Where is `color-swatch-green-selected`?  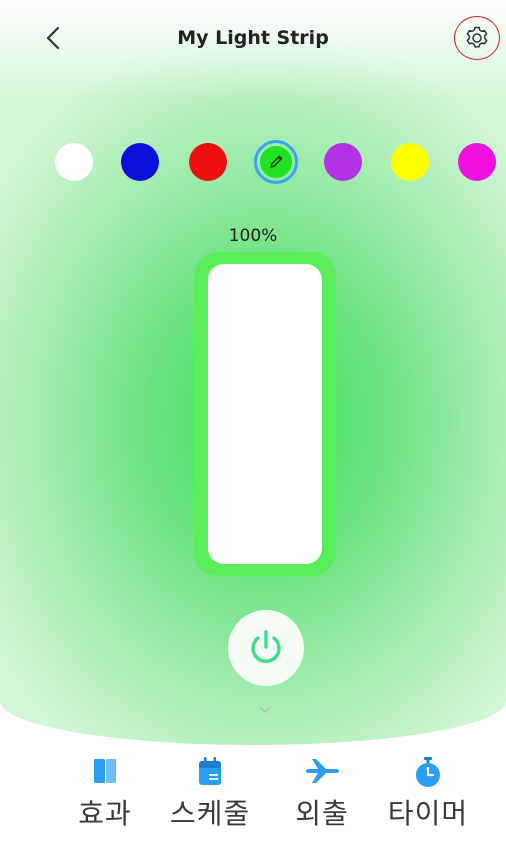 color-swatch-green-selected is located at coordinates (276, 162).